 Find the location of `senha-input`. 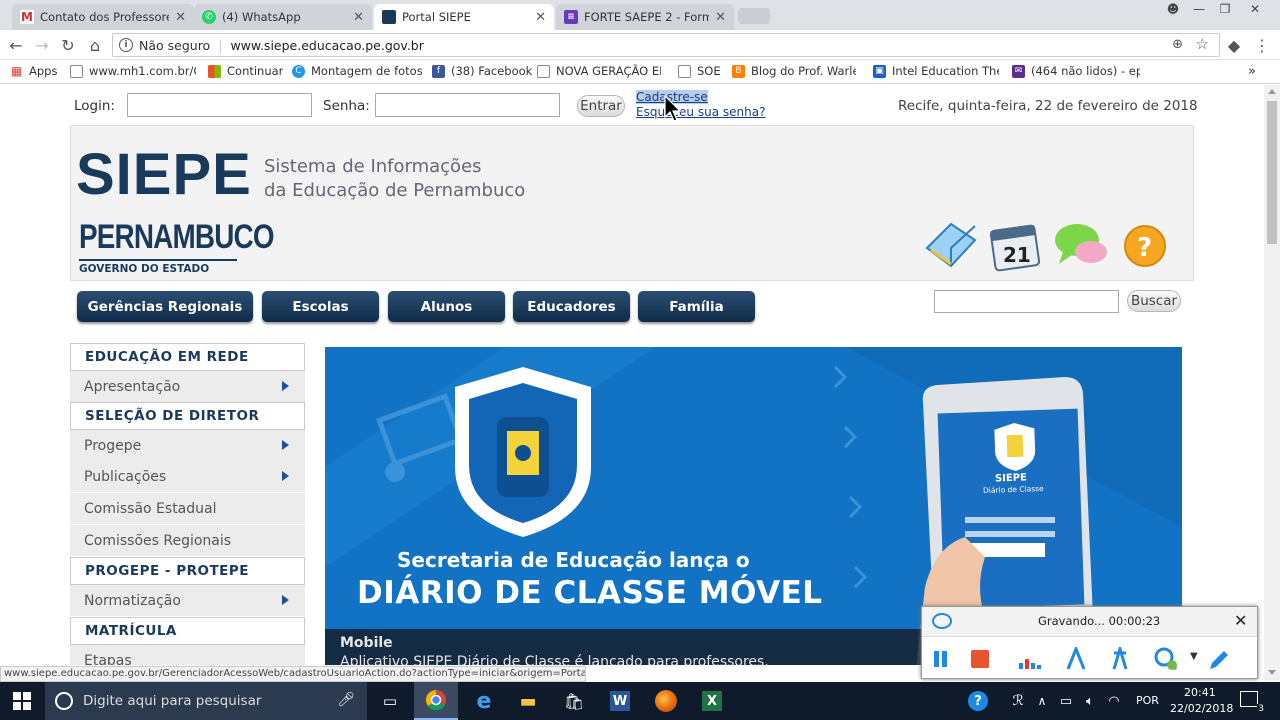

senha-input is located at coordinates (467, 105).